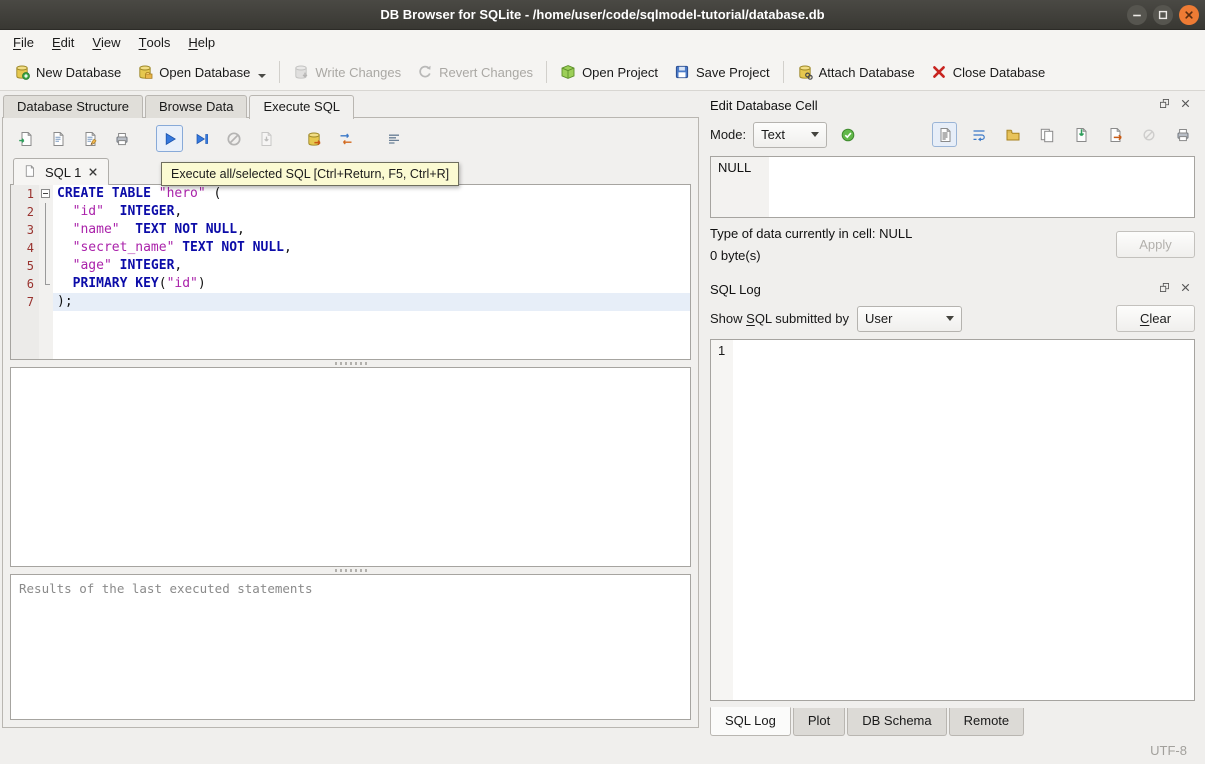  Describe the element at coordinates (121, 138) in the screenshot. I see `print-sql-button` at that location.